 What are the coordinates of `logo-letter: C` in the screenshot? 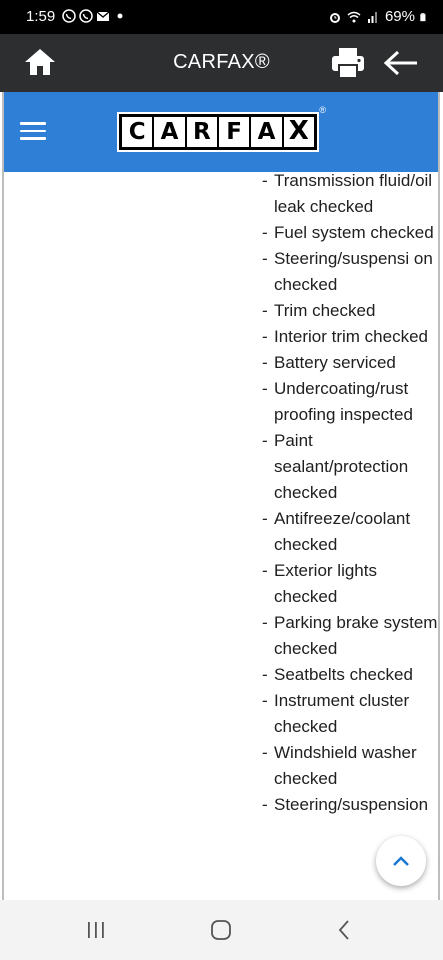 It's located at (137, 132).